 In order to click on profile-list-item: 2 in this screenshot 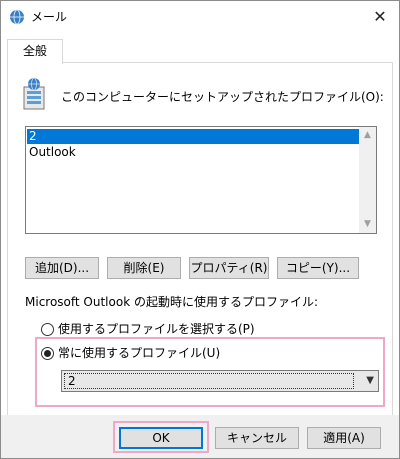, I will do `click(193, 136)`.